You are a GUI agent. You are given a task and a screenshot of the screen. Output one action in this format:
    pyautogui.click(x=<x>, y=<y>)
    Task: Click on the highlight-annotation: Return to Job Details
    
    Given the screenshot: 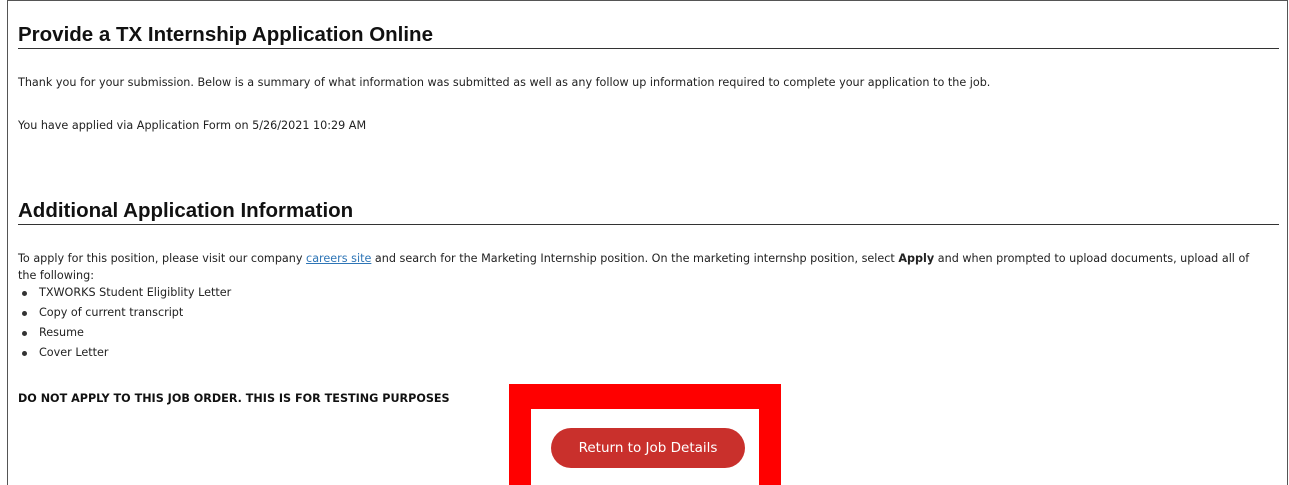 What is the action you would take?
    pyautogui.click(x=645, y=434)
    